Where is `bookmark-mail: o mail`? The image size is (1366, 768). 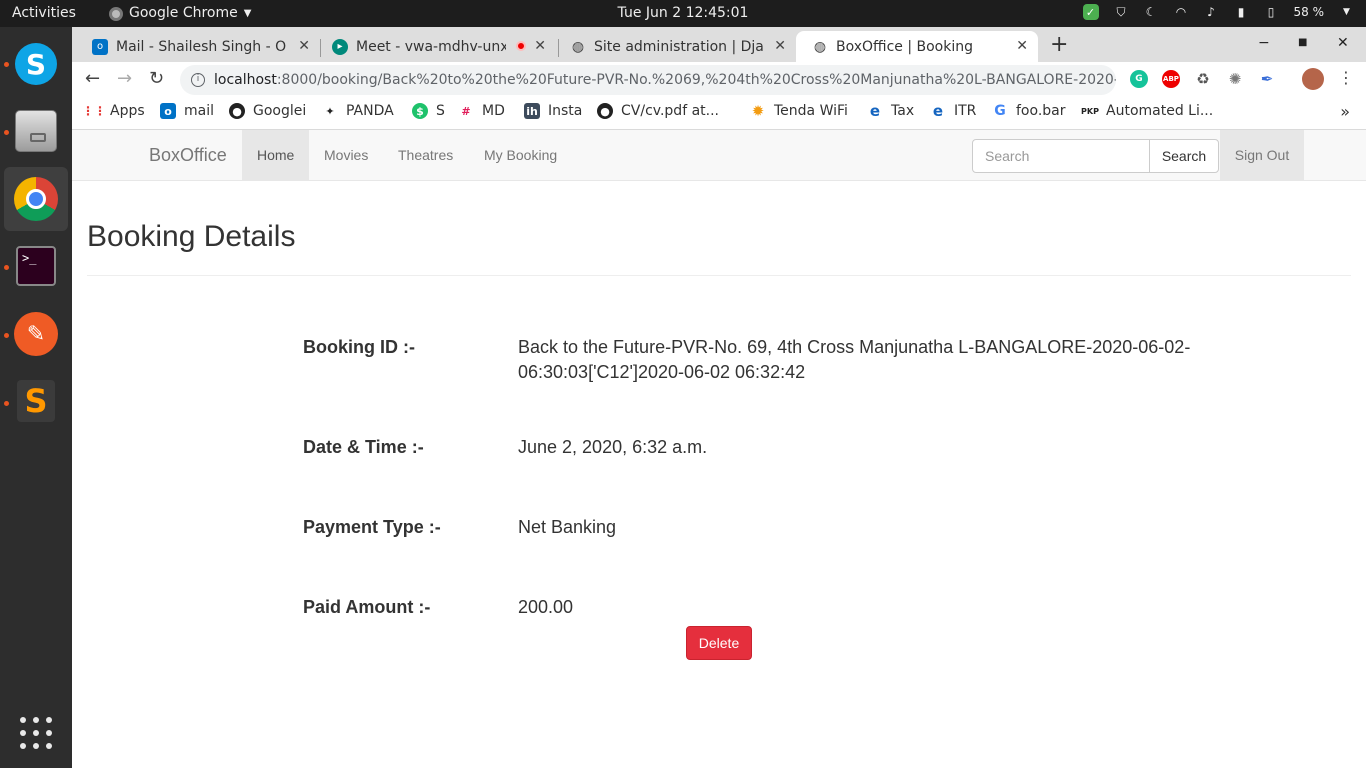 bookmark-mail: o mail is located at coordinates (187, 111).